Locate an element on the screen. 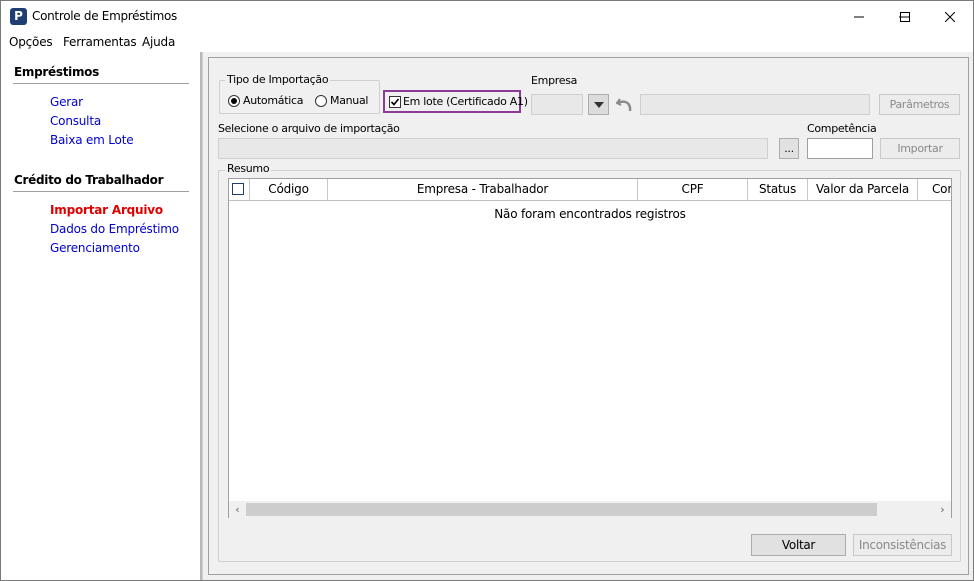 The height and width of the screenshot is (581, 974). radio-manual is located at coordinates (321, 101).